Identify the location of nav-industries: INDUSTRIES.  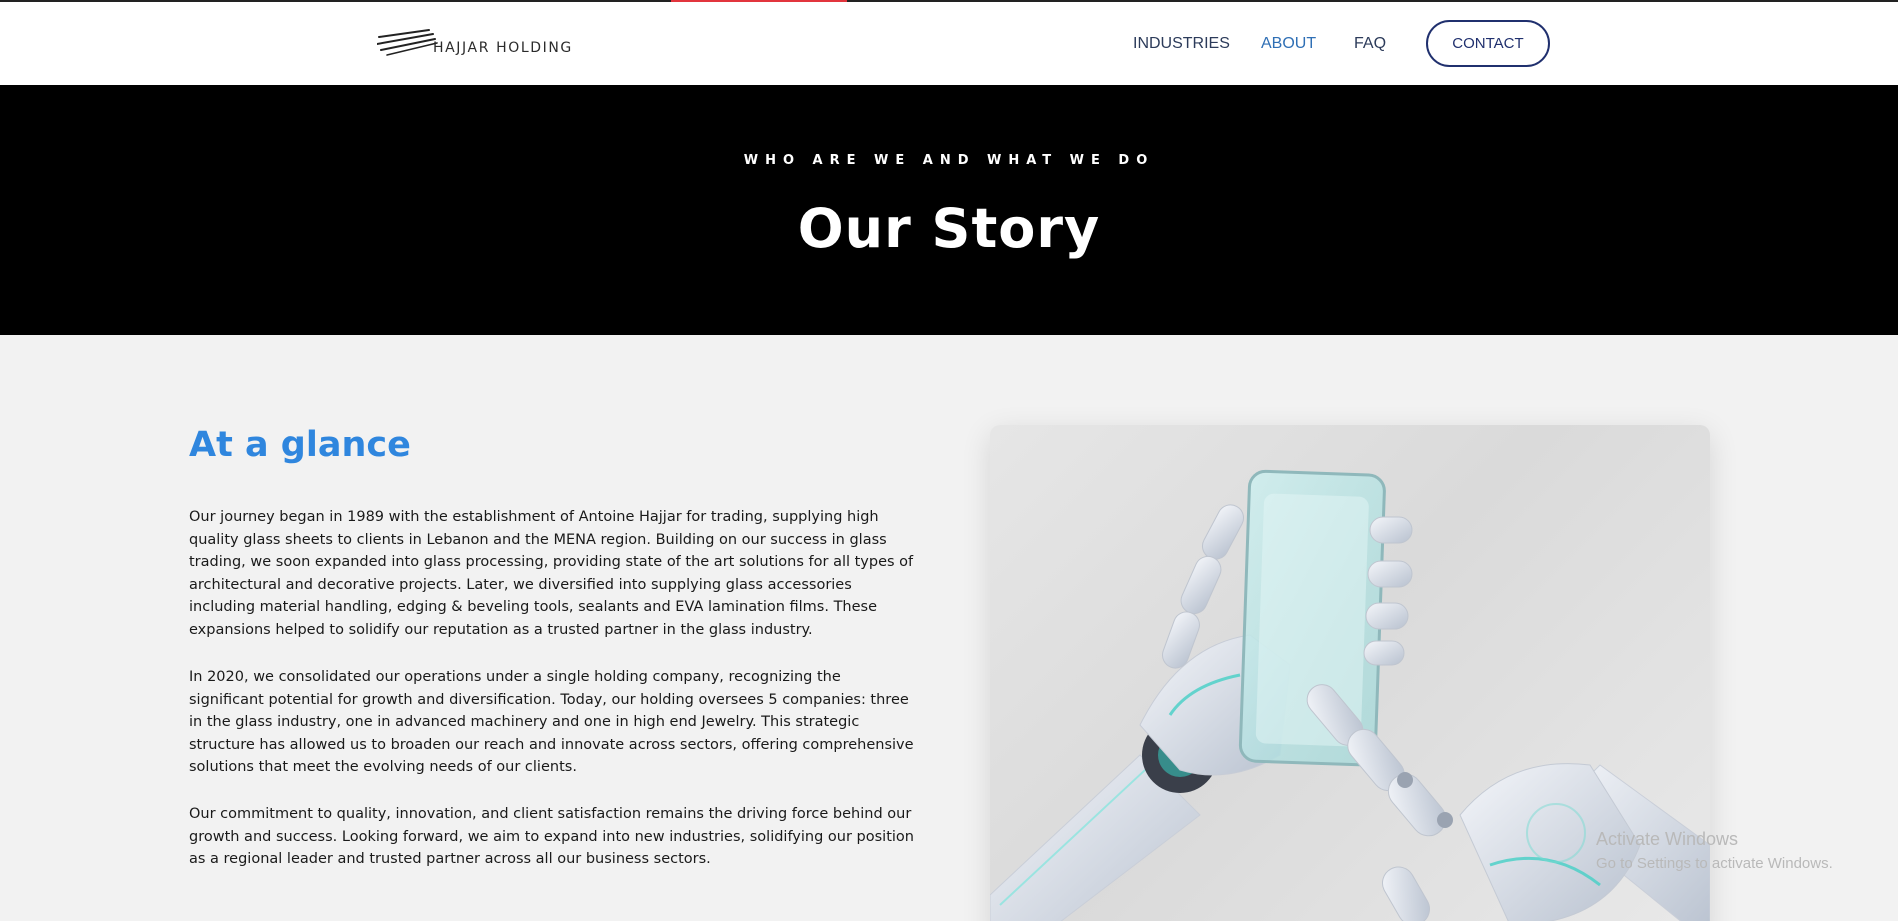
(1181, 44).